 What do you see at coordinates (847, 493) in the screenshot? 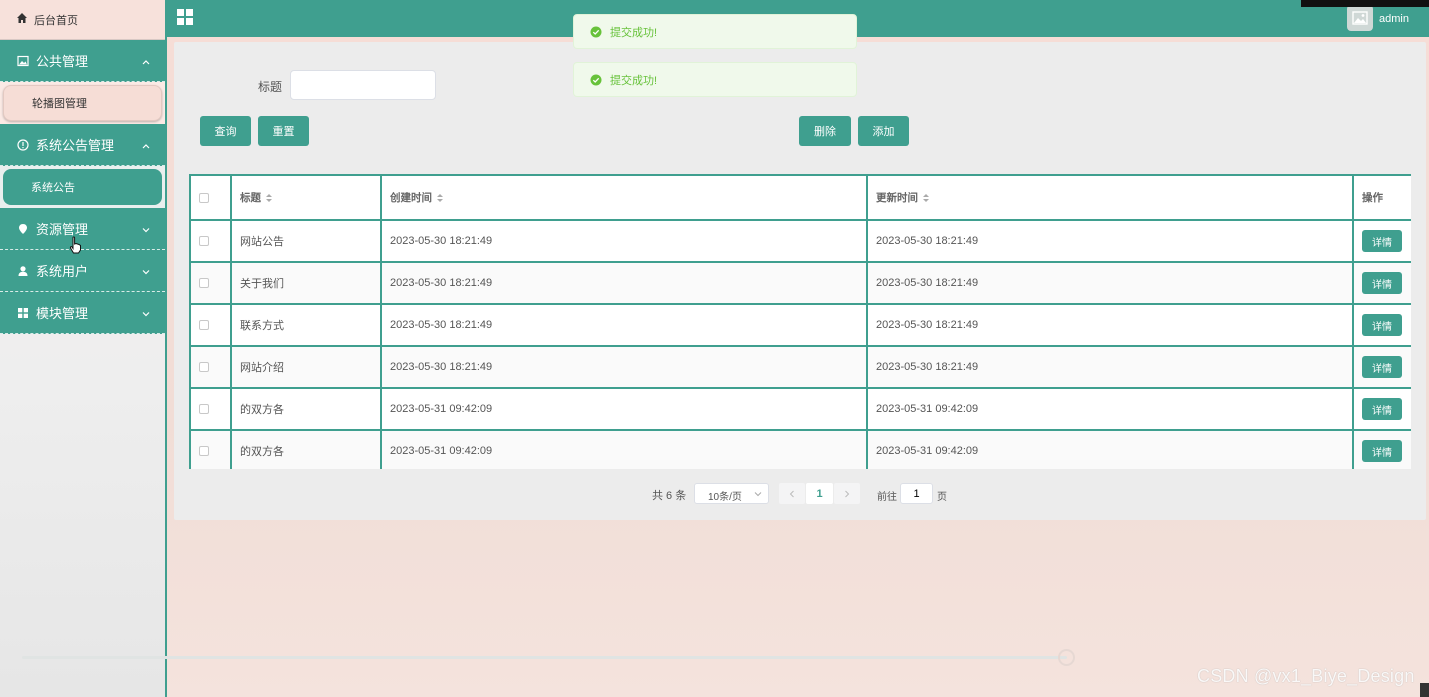
I see `next-page-button` at bounding box center [847, 493].